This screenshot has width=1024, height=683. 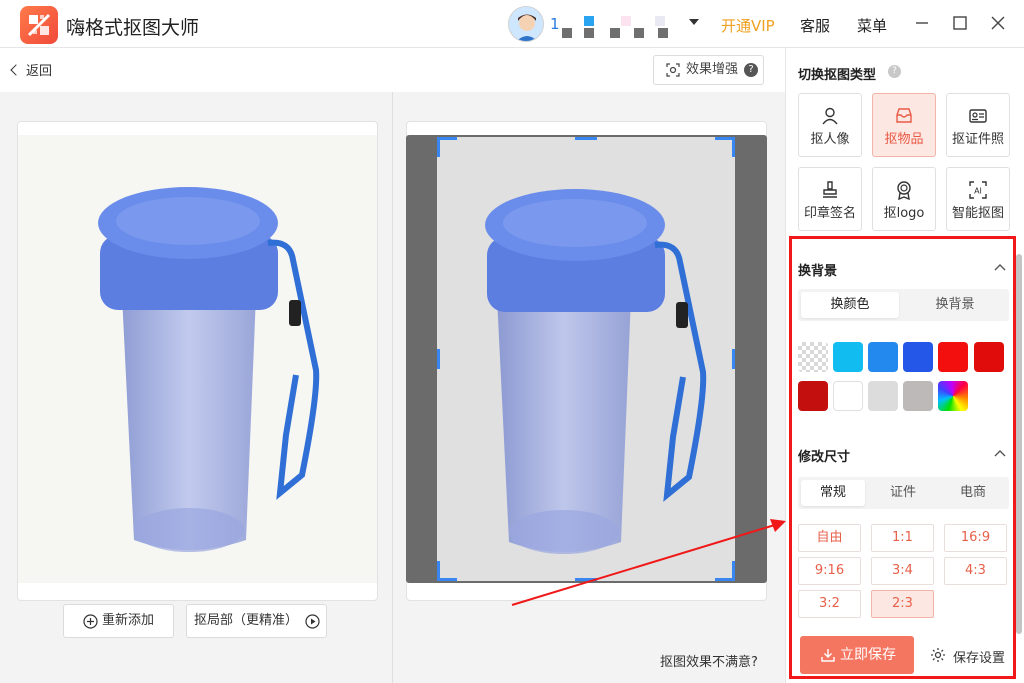 I want to click on plus-circle-icon, so click(x=90, y=621).